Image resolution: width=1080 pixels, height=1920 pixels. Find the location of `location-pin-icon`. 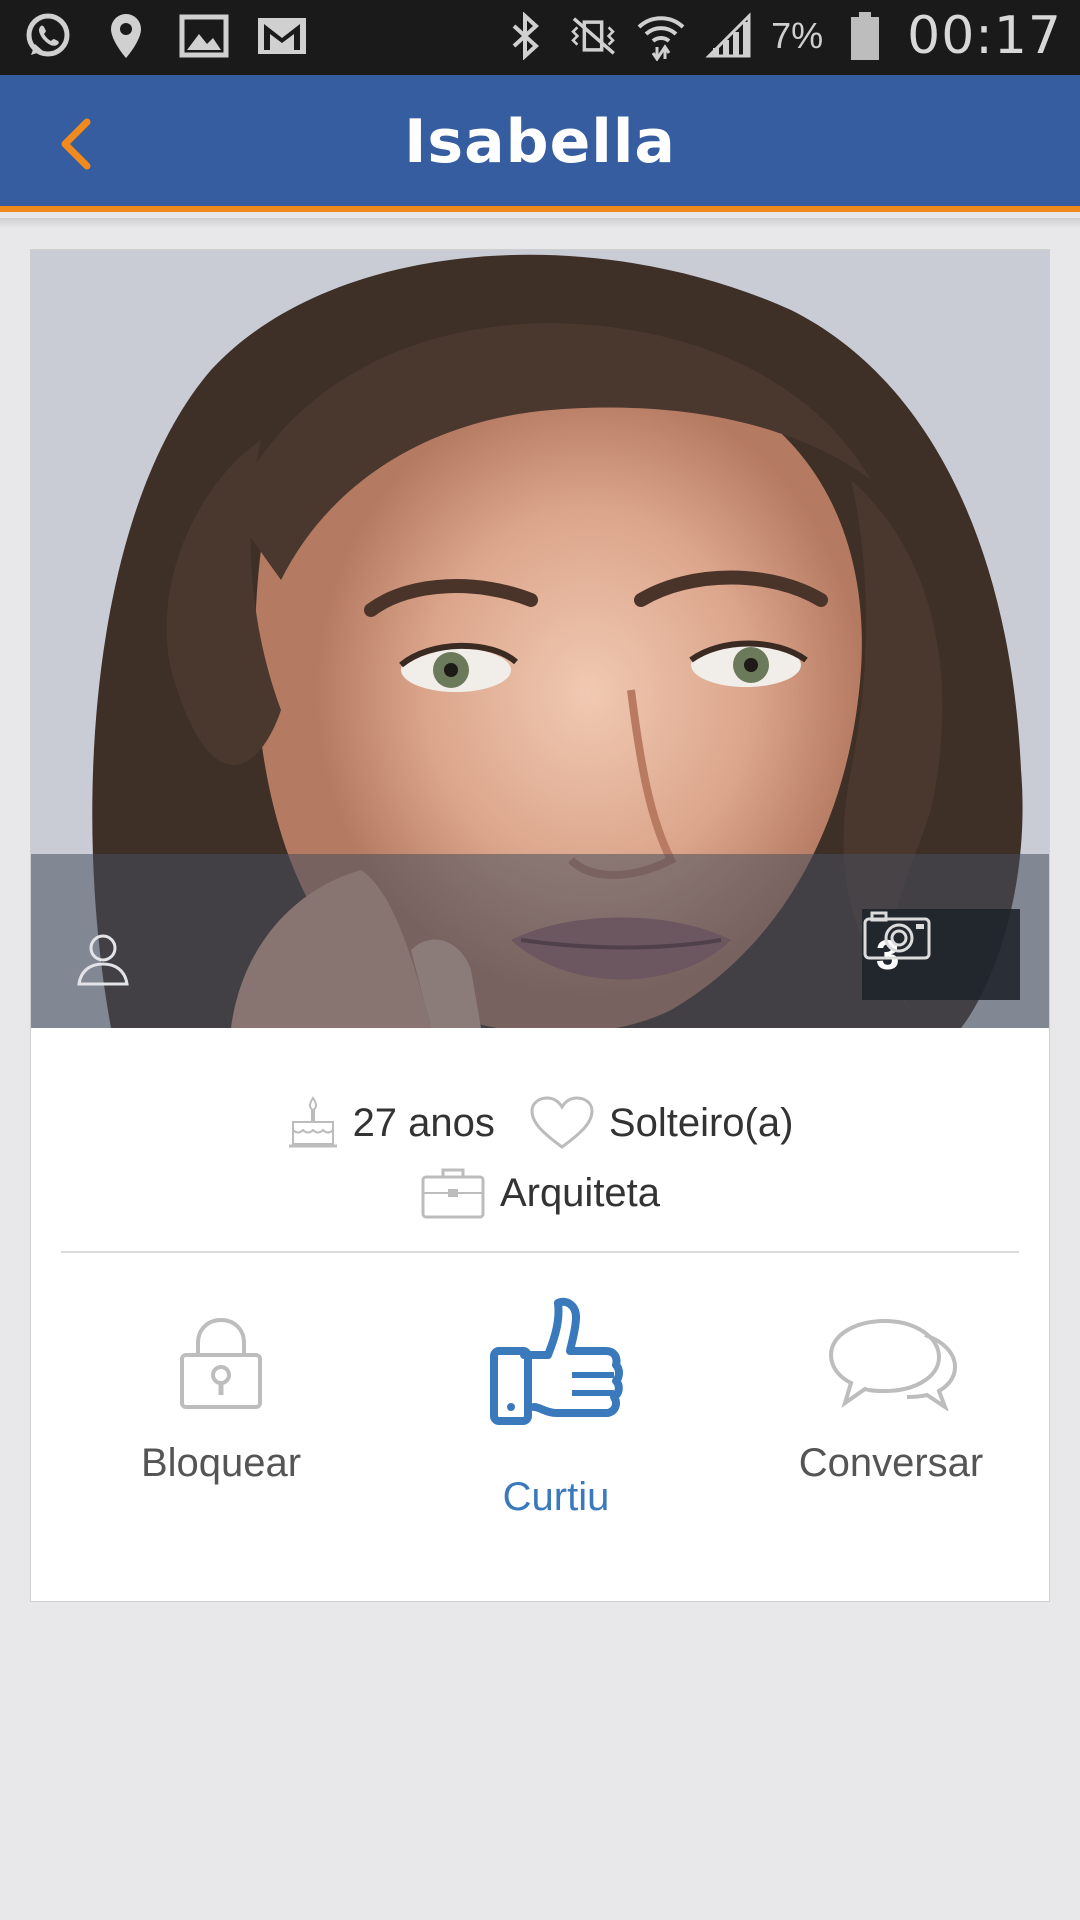

location-pin-icon is located at coordinates (126, 36).